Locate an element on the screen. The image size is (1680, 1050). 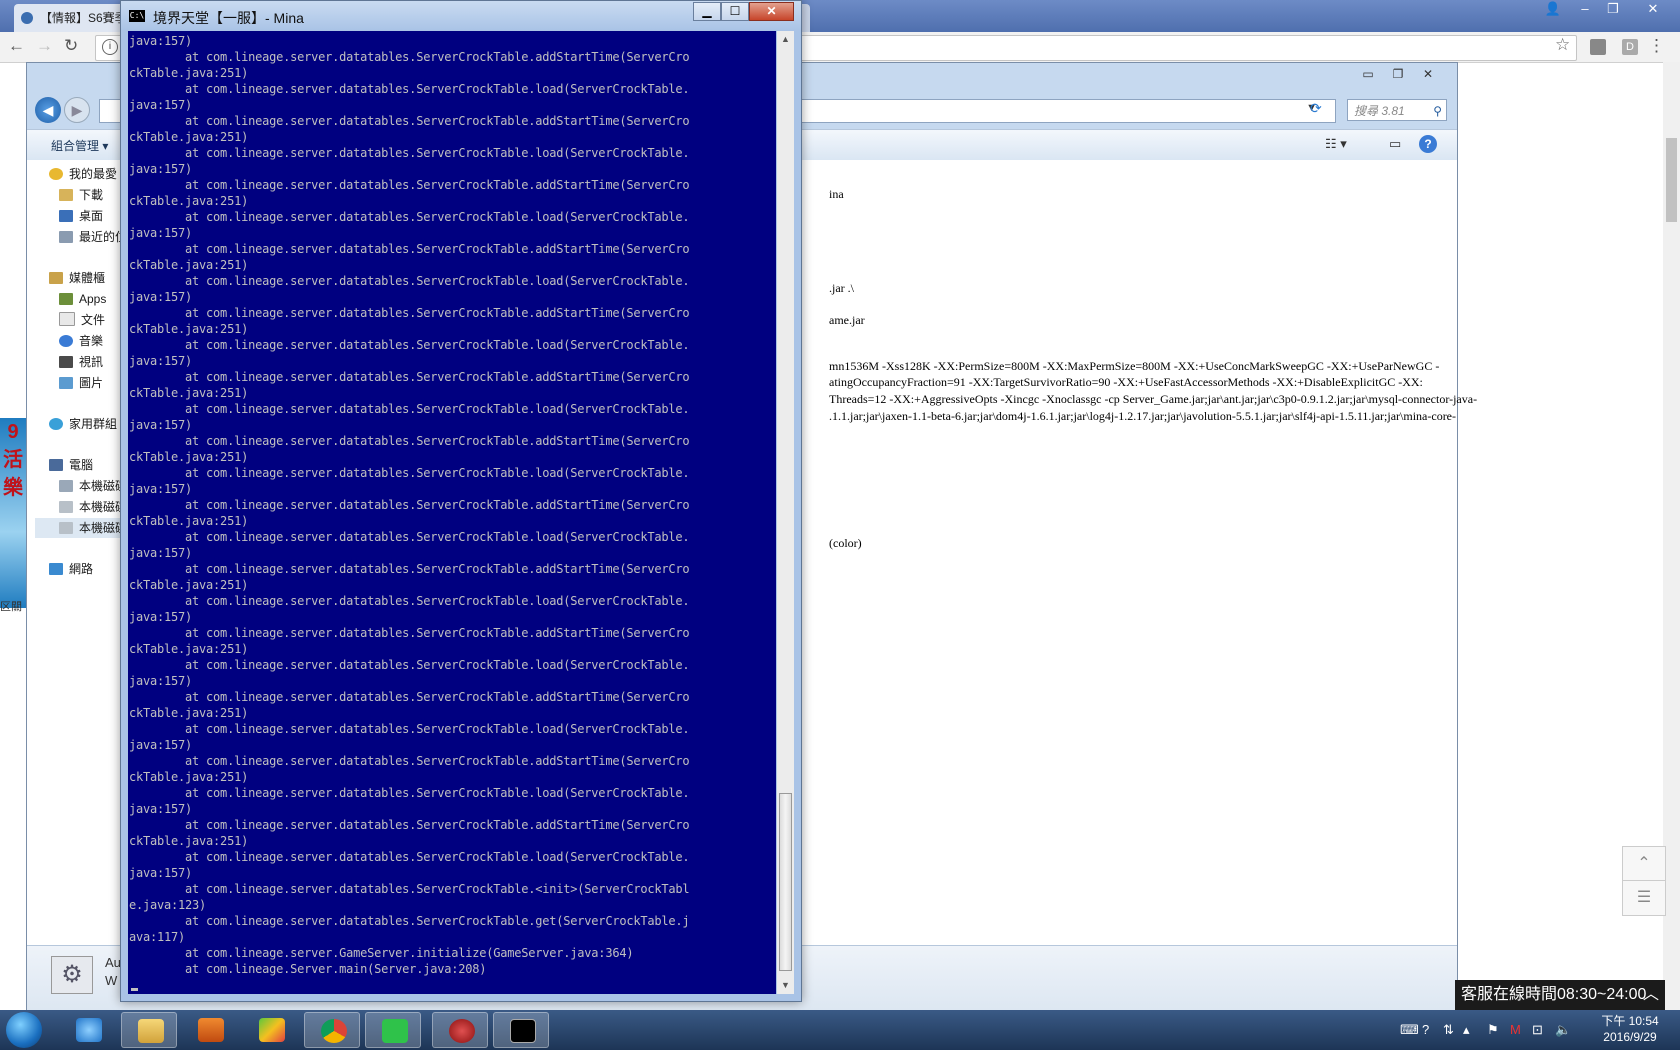
user-profile-icon: 👤 is located at coordinates (1553, 10).